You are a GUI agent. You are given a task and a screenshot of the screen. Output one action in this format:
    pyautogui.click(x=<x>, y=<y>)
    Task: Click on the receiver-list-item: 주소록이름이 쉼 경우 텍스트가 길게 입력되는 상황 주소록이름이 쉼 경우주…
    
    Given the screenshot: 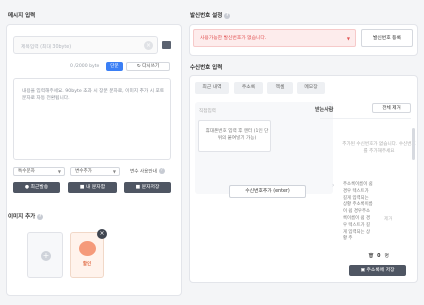 What is the action you would take?
    pyautogui.click(x=358, y=212)
    